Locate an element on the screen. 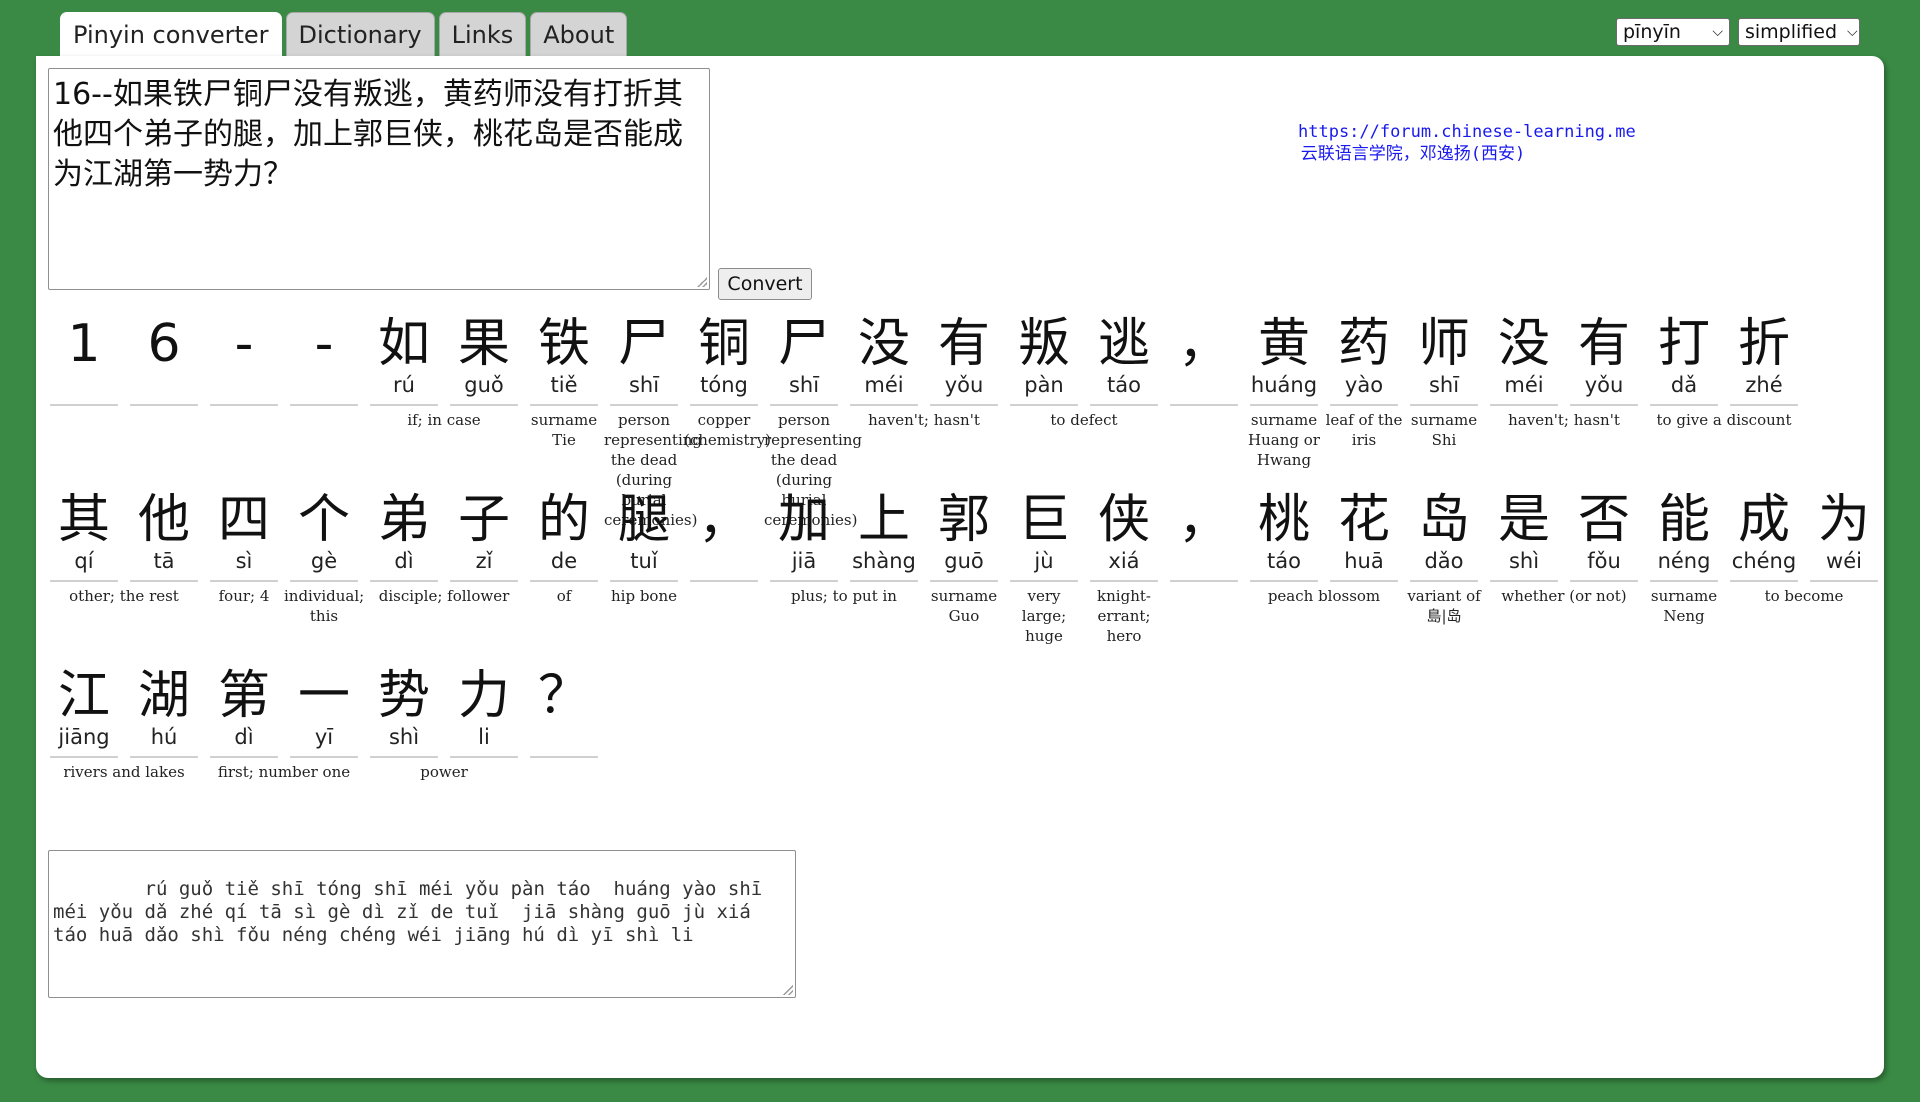 This screenshot has width=1920, height=1102. char-cell: 巨 jù is located at coordinates (1044, 536).